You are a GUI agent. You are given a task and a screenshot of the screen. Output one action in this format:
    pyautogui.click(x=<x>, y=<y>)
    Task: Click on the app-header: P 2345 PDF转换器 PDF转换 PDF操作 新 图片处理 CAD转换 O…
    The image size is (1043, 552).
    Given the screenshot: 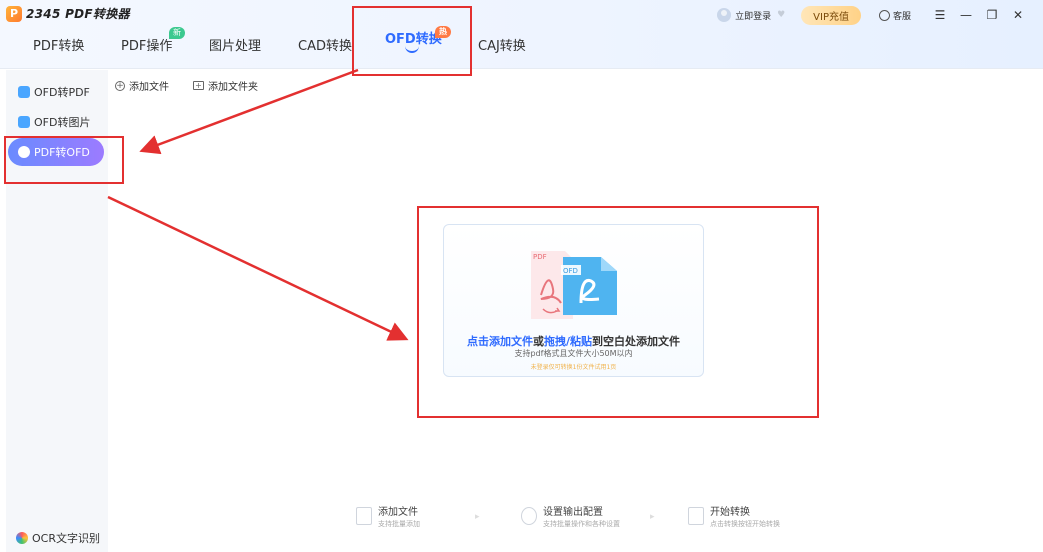 What is the action you would take?
    pyautogui.click(x=521, y=34)
    